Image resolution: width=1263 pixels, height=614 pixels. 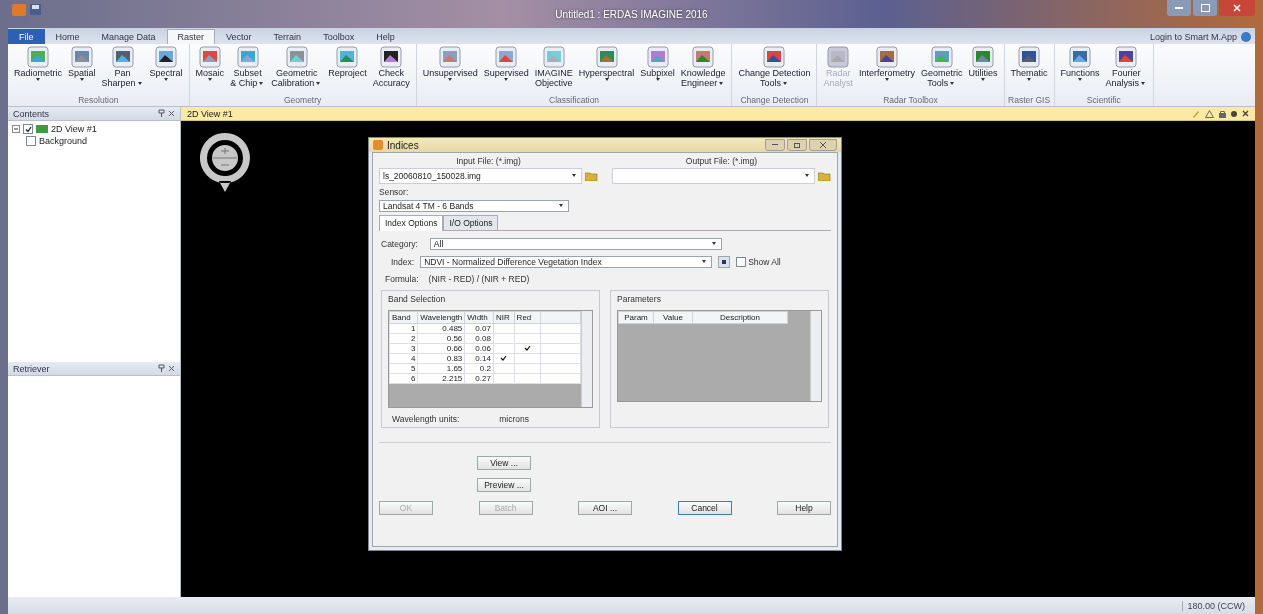 What do you see at coordinates (471, 222) in the screenshot?
I see `dialog-tab: I/O Options` at bounding box center [471, 222].